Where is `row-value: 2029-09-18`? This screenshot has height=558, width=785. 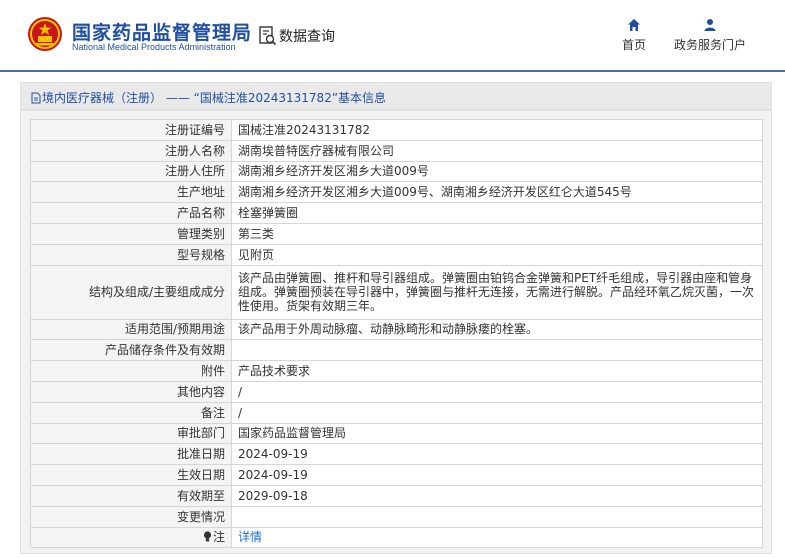 row-value: 2029-09-18 is located at coordinates (497, 495).